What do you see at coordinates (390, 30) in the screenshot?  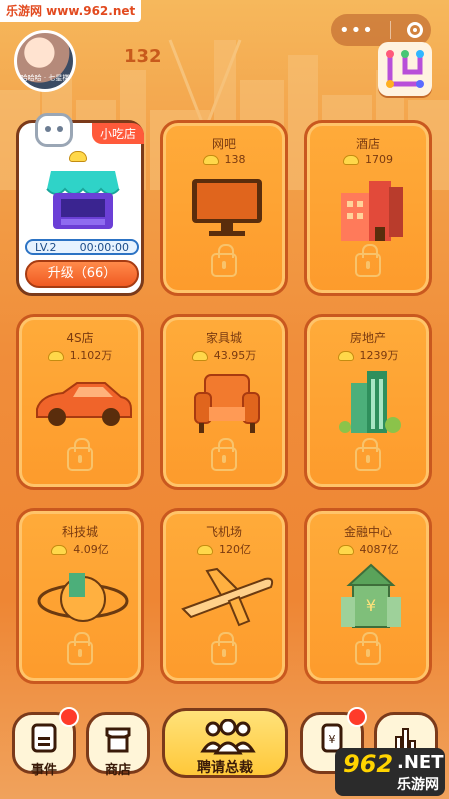 I see `capsule-divider` at bounding box center [390, 30].